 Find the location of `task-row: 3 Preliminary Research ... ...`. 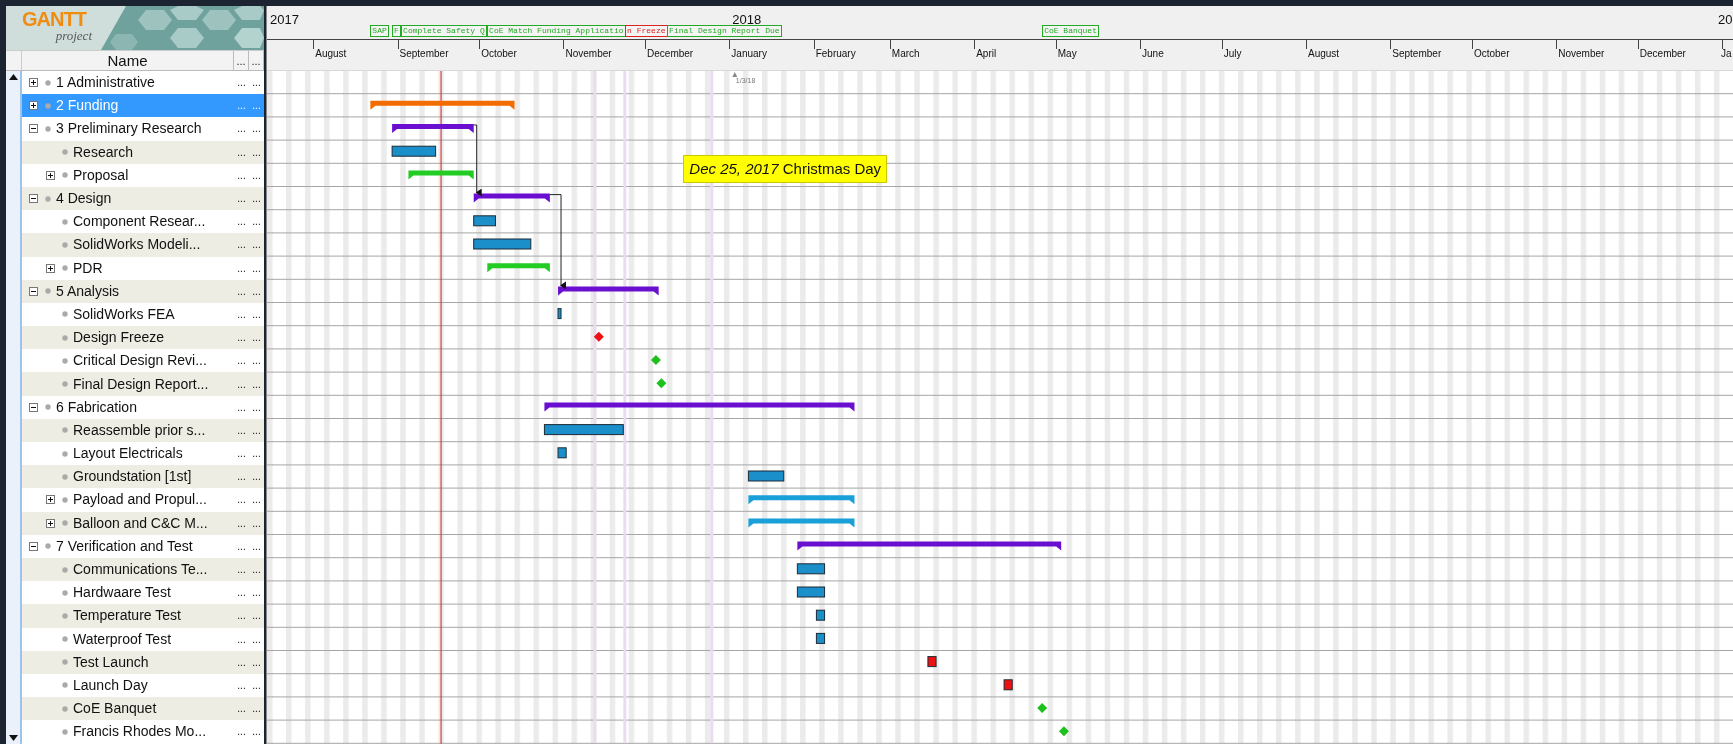

task-row: 3 Preliminary Research ... ... is located at coordinates (143, 129).